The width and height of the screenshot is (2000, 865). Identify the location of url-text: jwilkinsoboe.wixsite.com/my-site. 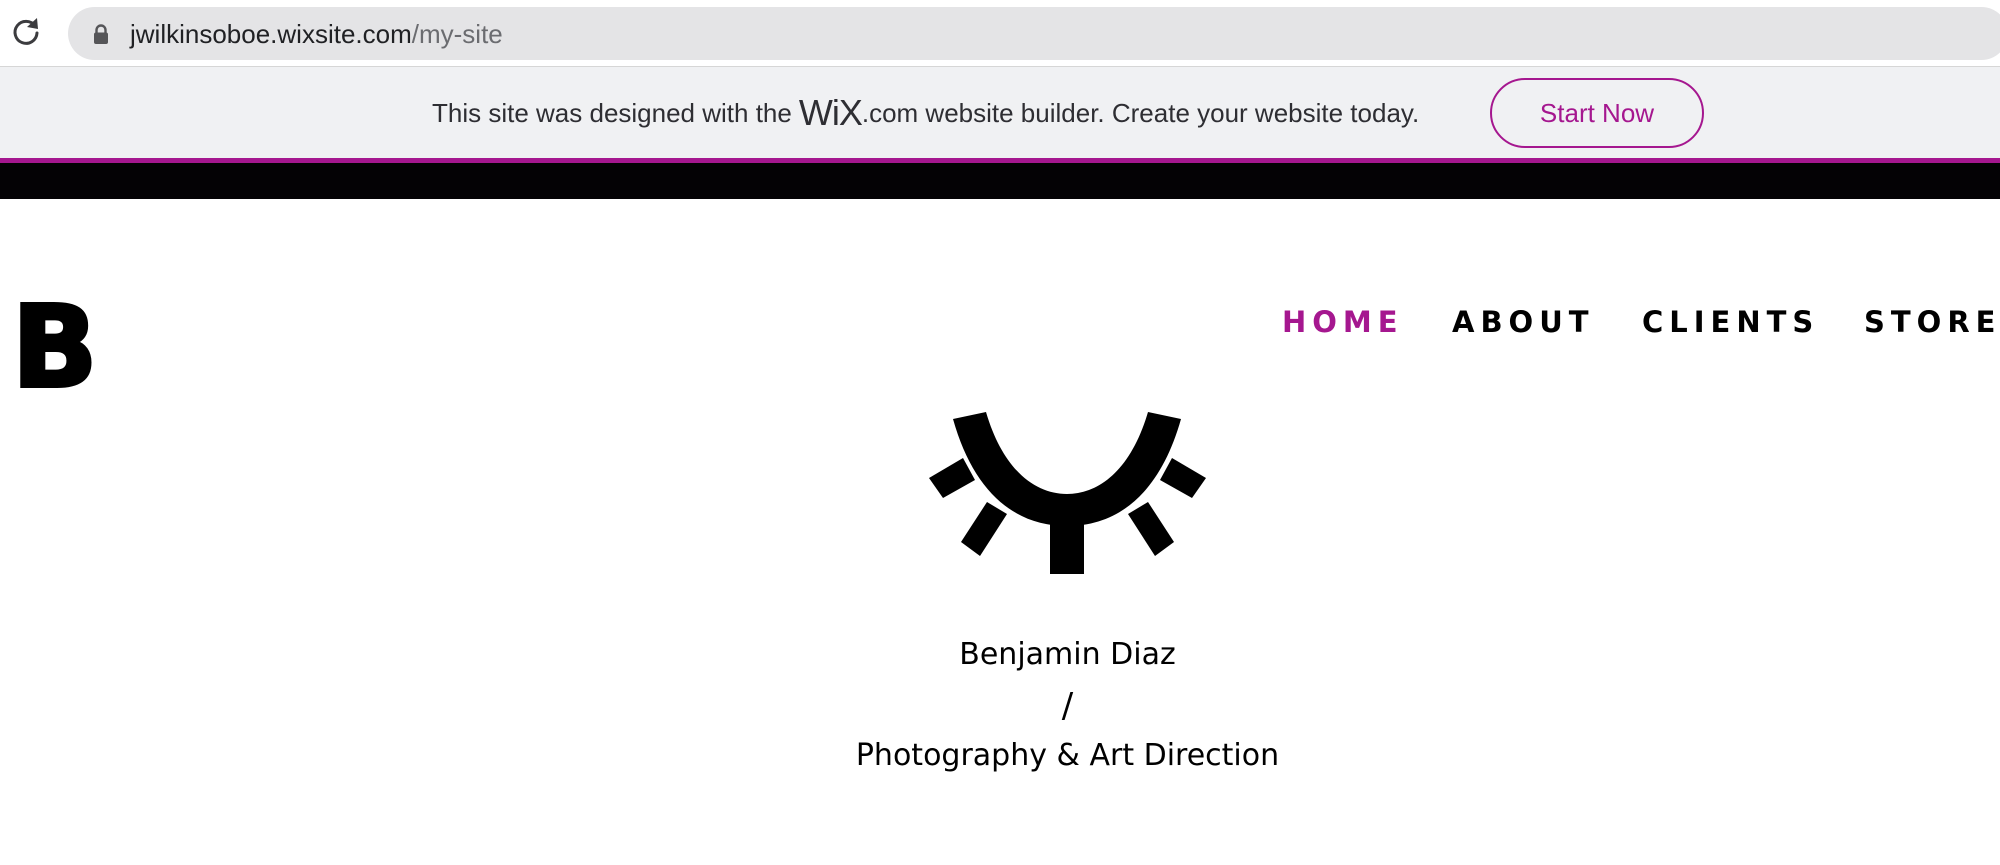
(316, 34).